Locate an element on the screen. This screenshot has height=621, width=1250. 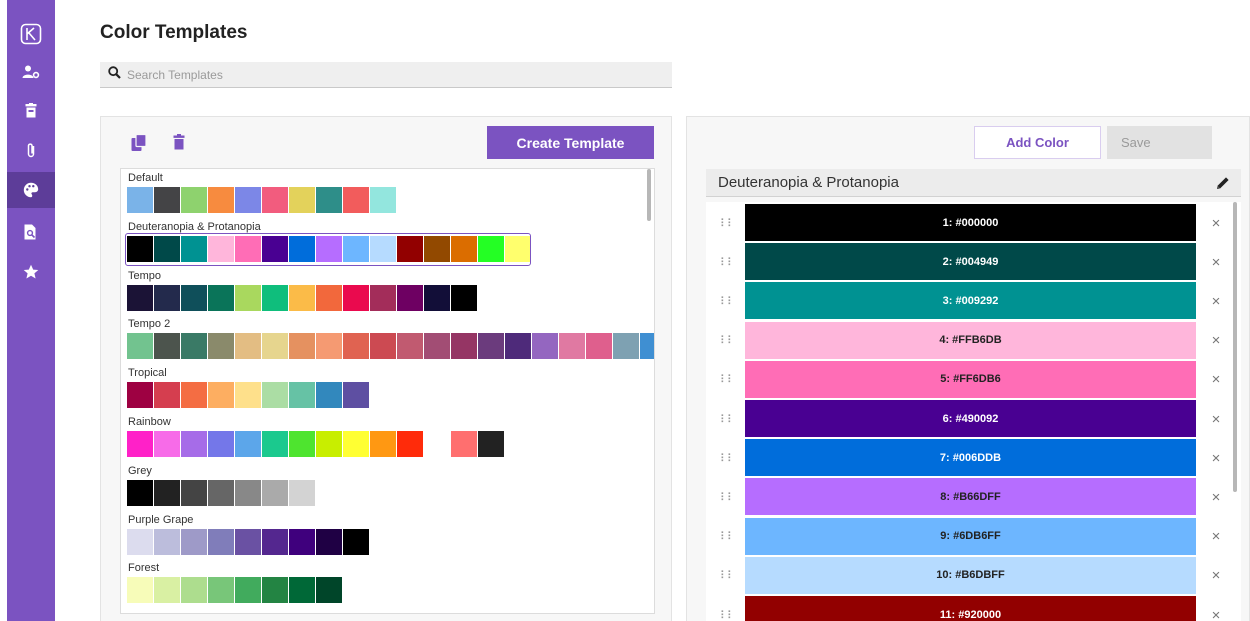
template-item: Tempo 2 is located at coordinates (387, 340).